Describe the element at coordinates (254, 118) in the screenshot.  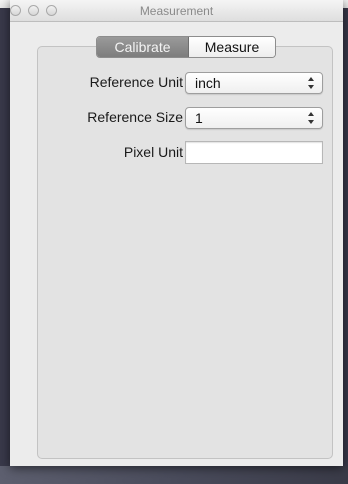
I see `reference-size-popup: 1` at that location.